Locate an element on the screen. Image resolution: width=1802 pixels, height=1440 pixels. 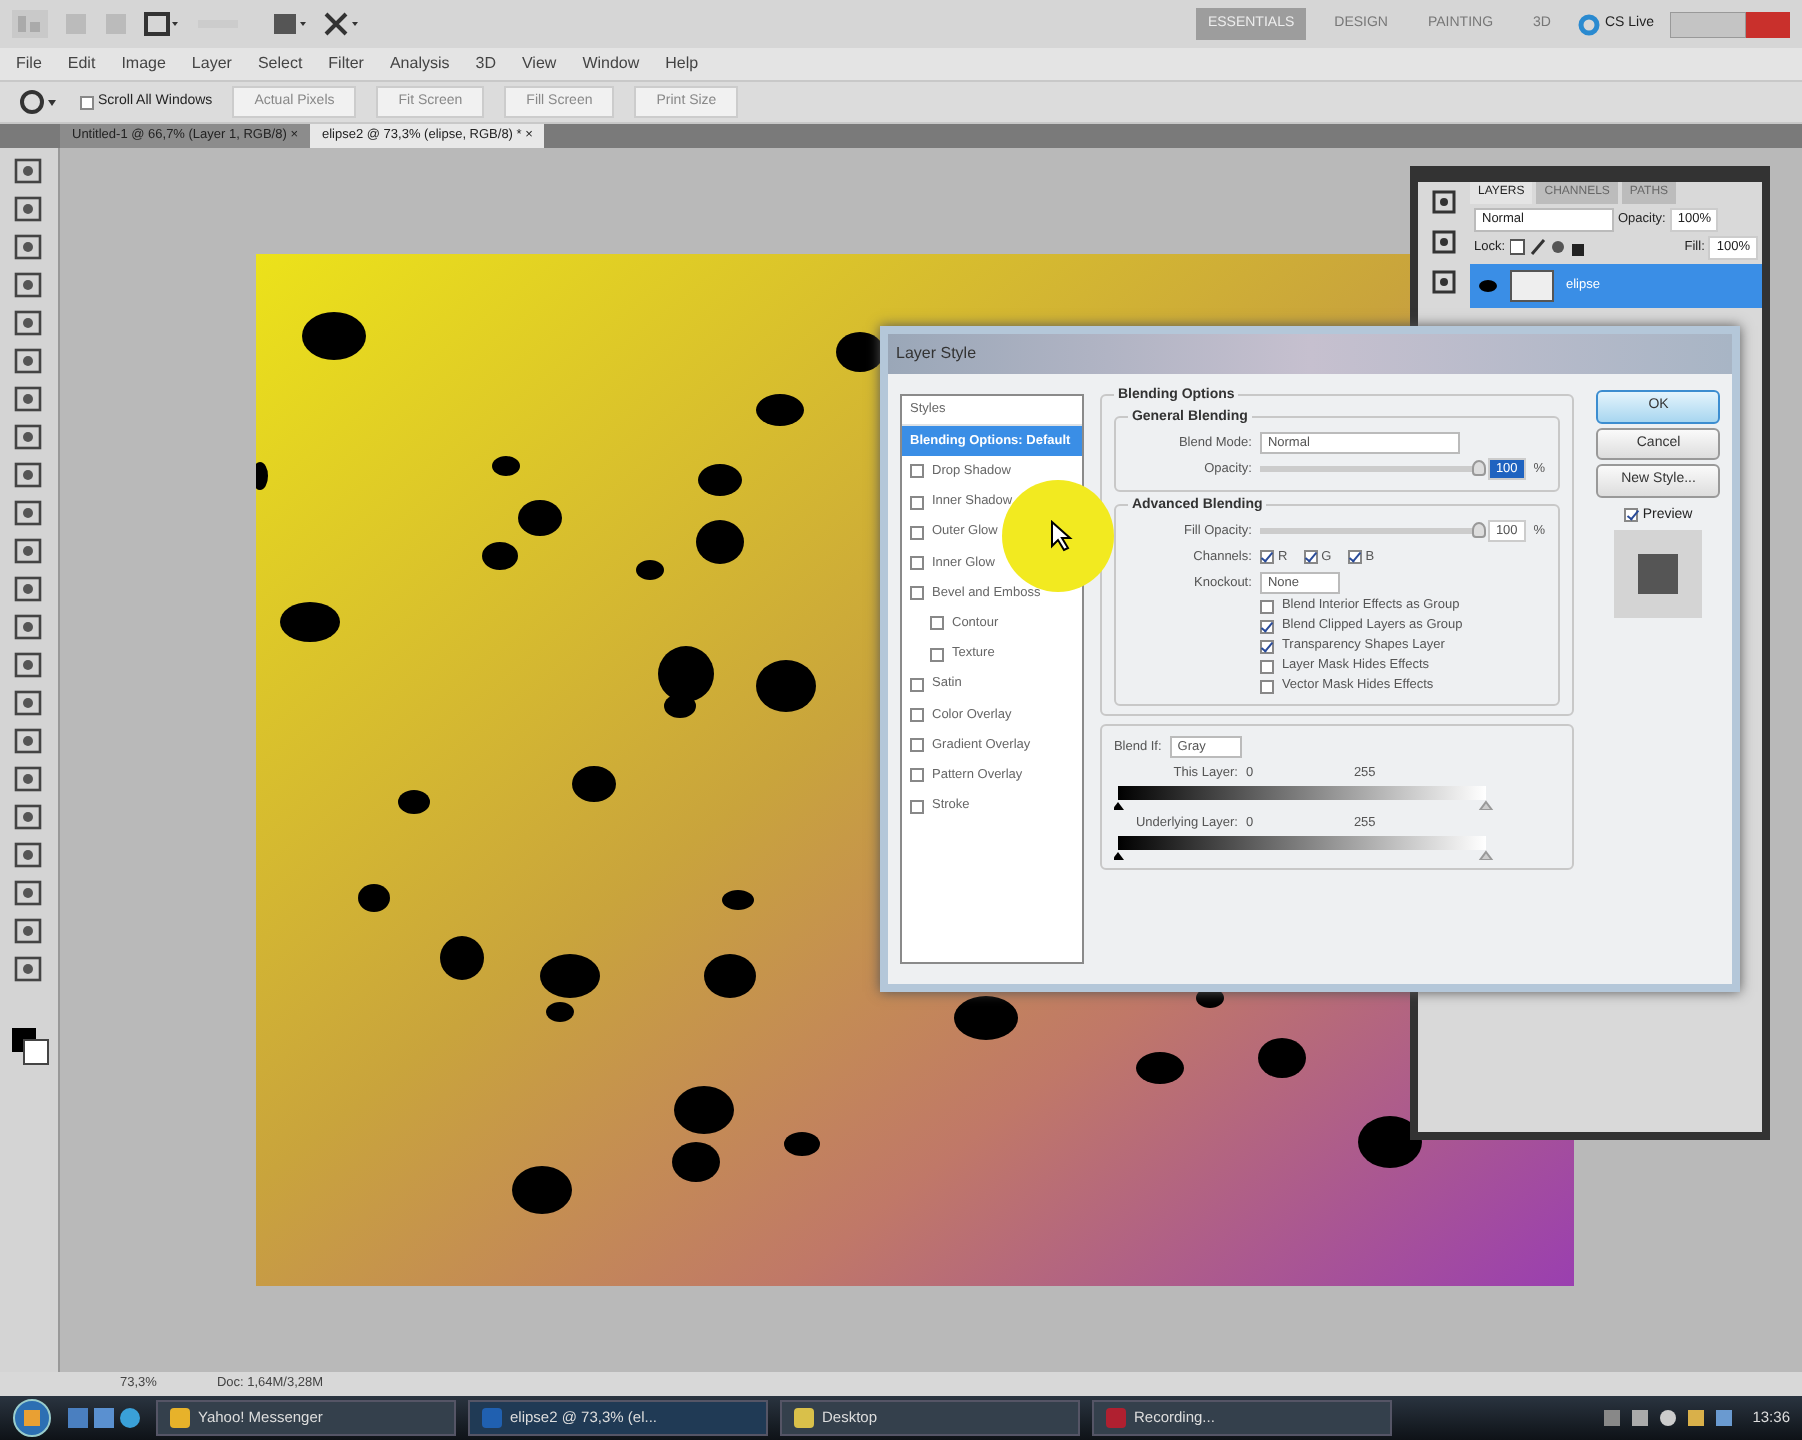
app-logo-icon is located at coordinates (30, 24).